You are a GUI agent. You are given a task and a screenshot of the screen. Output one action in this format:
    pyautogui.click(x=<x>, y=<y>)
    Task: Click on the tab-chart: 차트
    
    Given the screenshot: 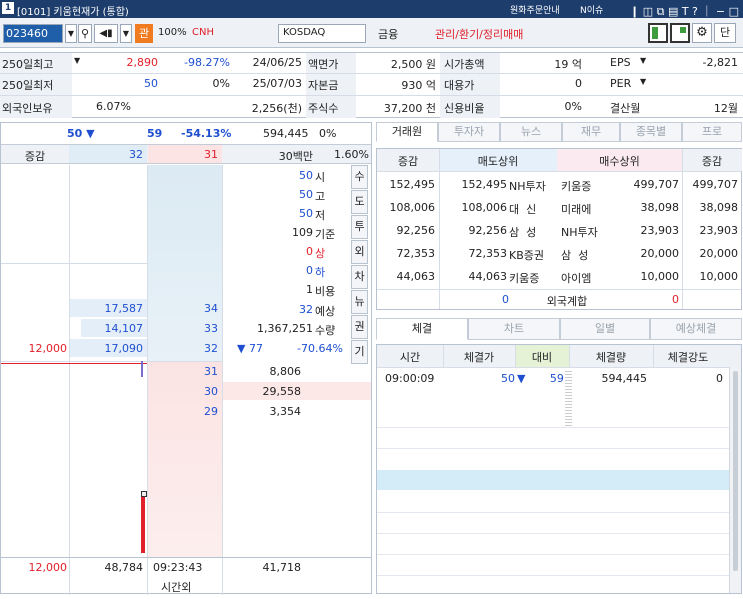 What is the action you would take?
    pyautogui.click(x=514, y=329)
    